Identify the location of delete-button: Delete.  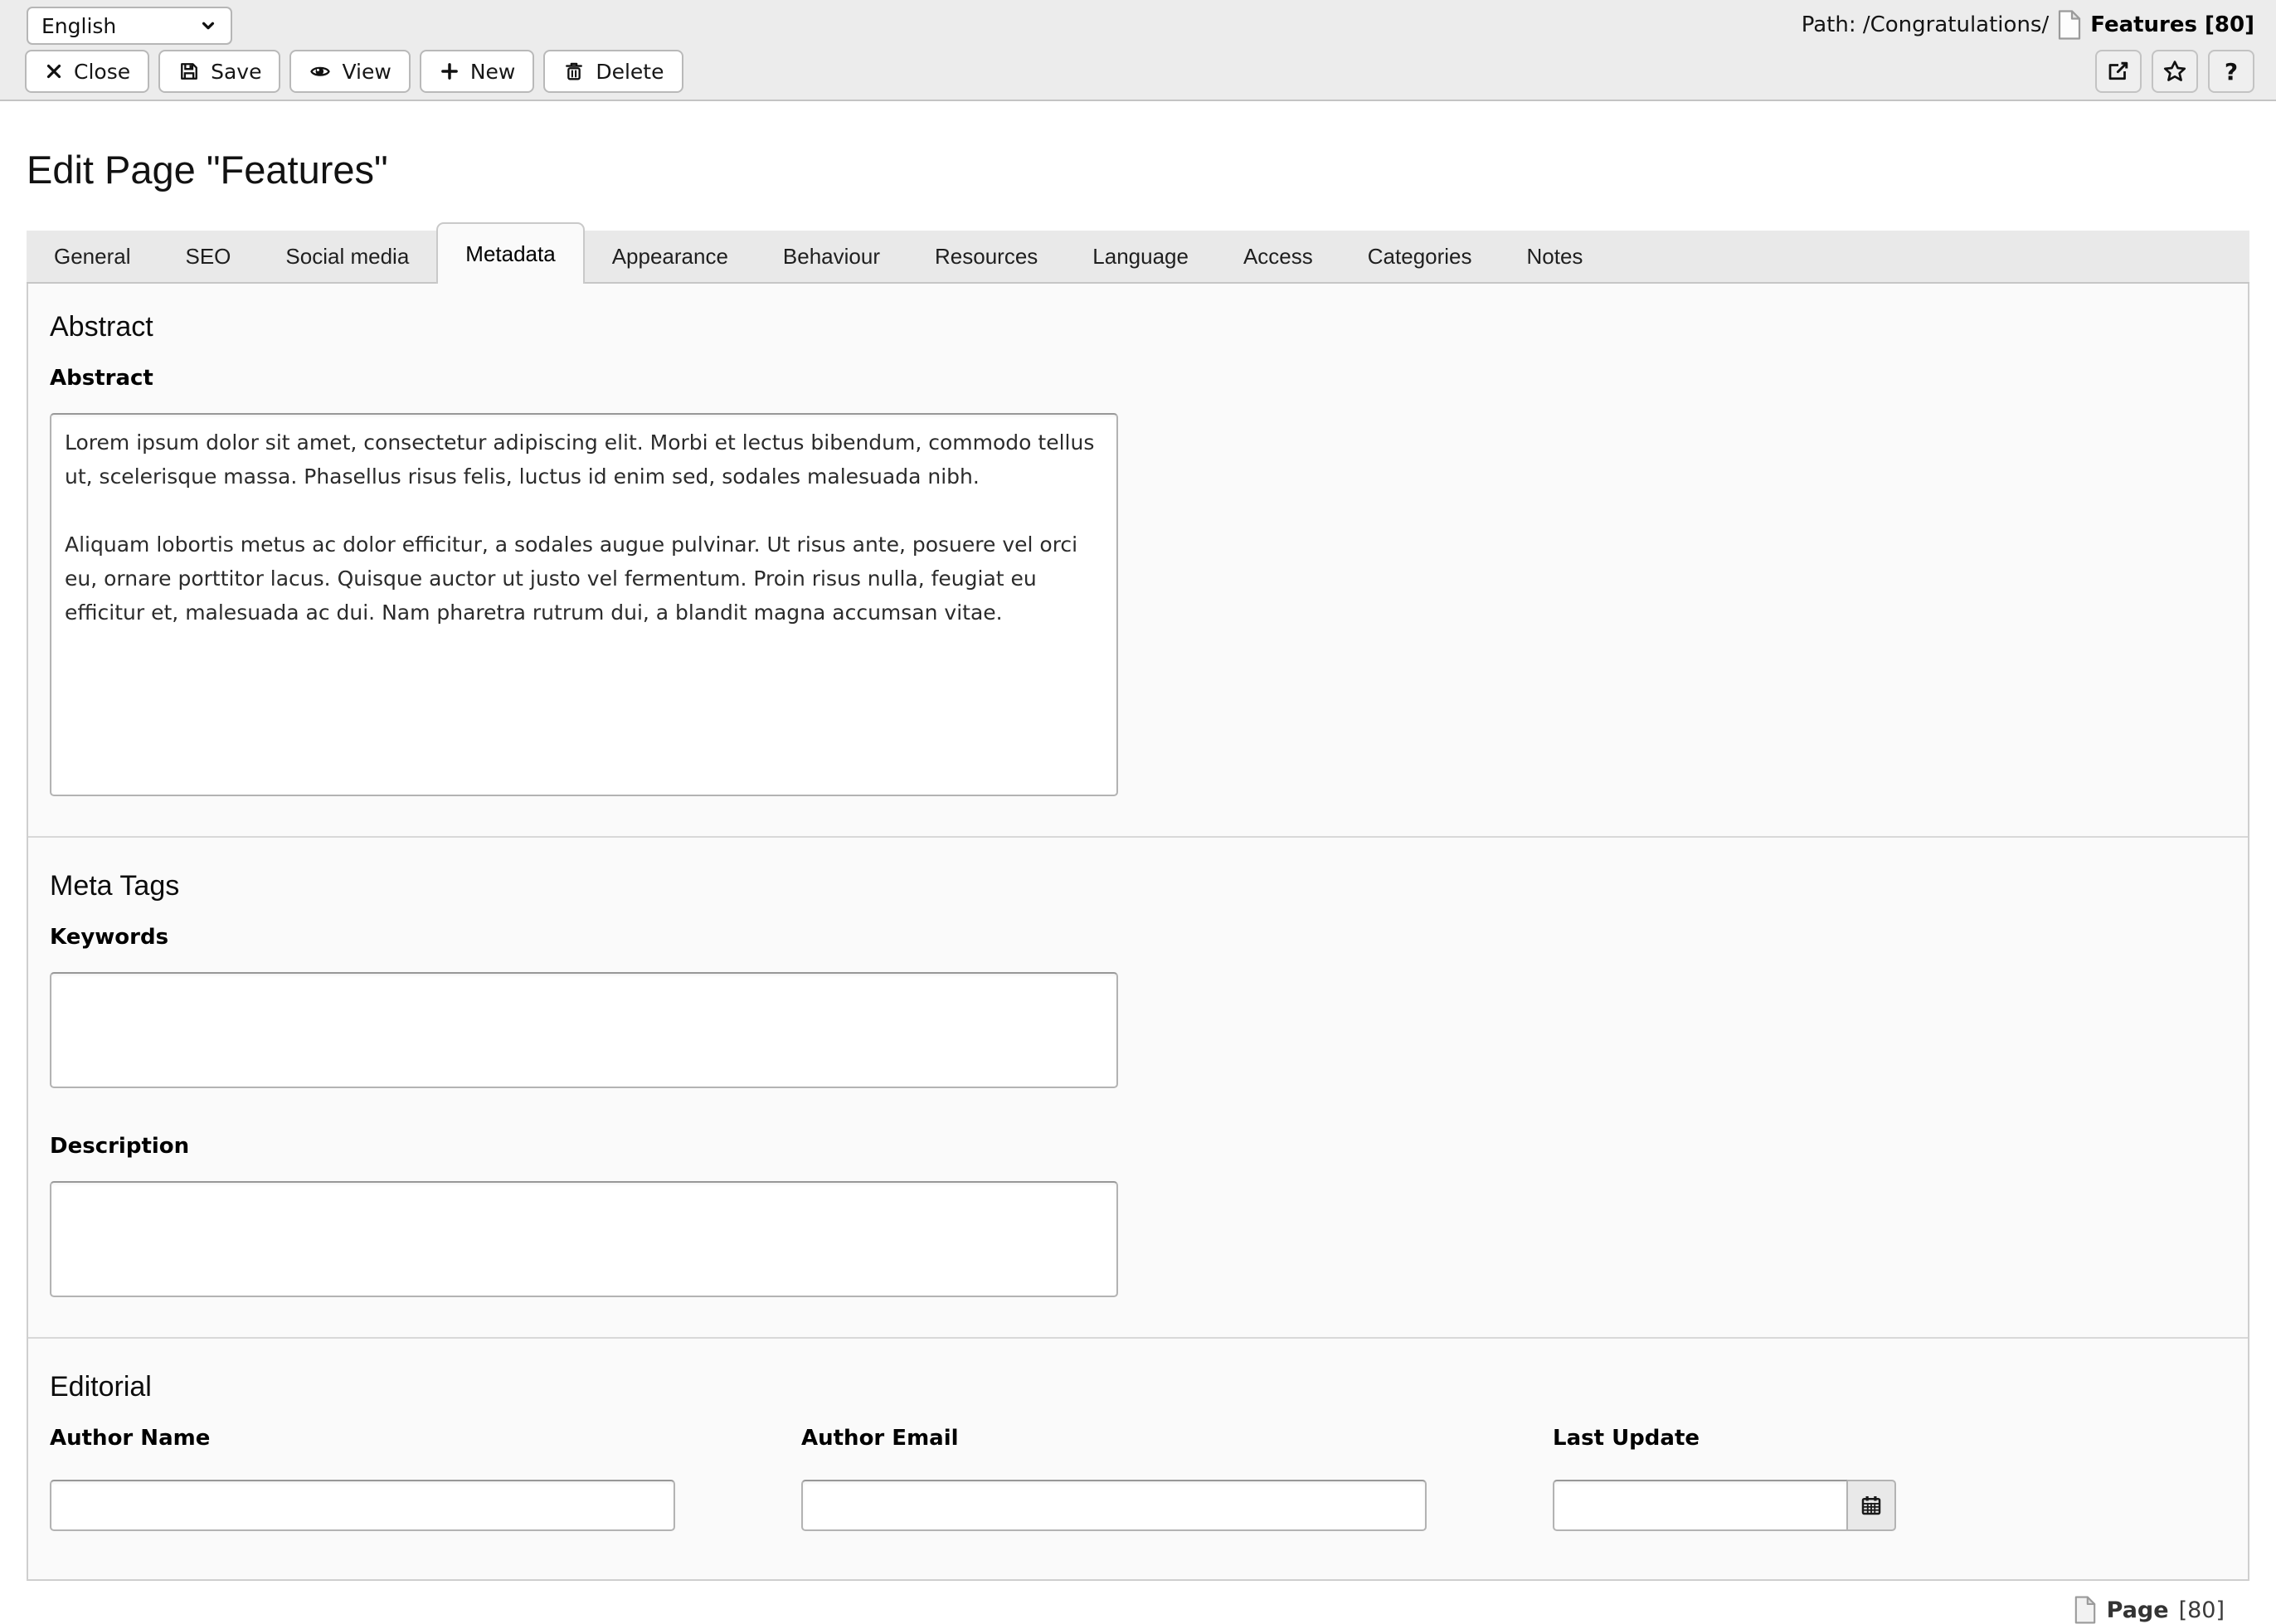
(613, 71).